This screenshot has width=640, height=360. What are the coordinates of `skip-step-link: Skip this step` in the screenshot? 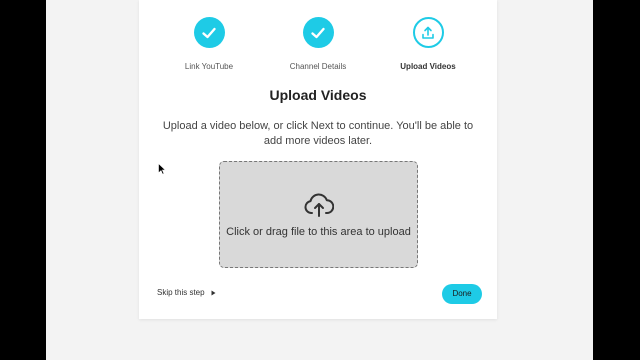 It's located at (186, 292).